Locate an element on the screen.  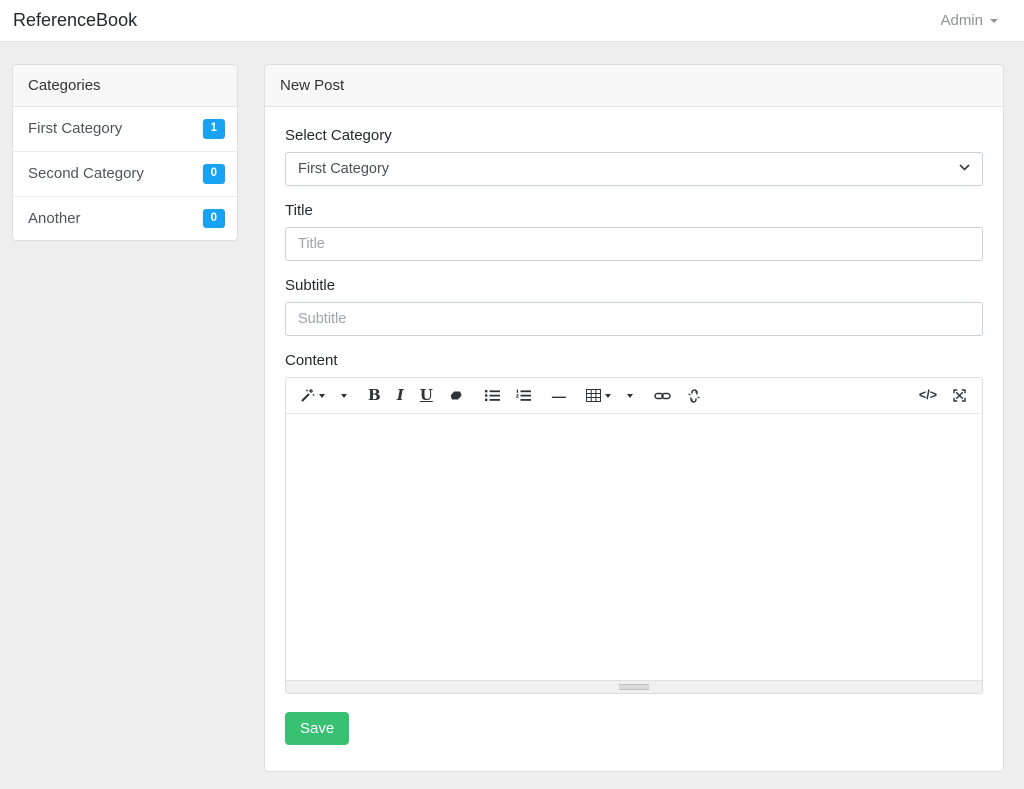
sidebar-item-another: Another 0 is located at coordinates (125, 219).